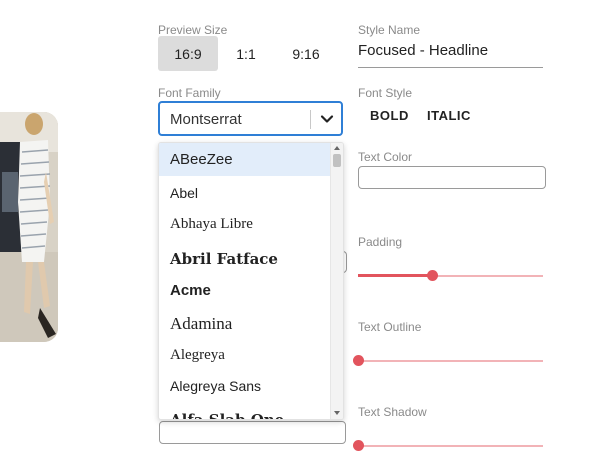  What do you see at coordinates (245, 159) in the screenshot?
I see `font-option: ABeeZee` at bounding box center [245, 159].